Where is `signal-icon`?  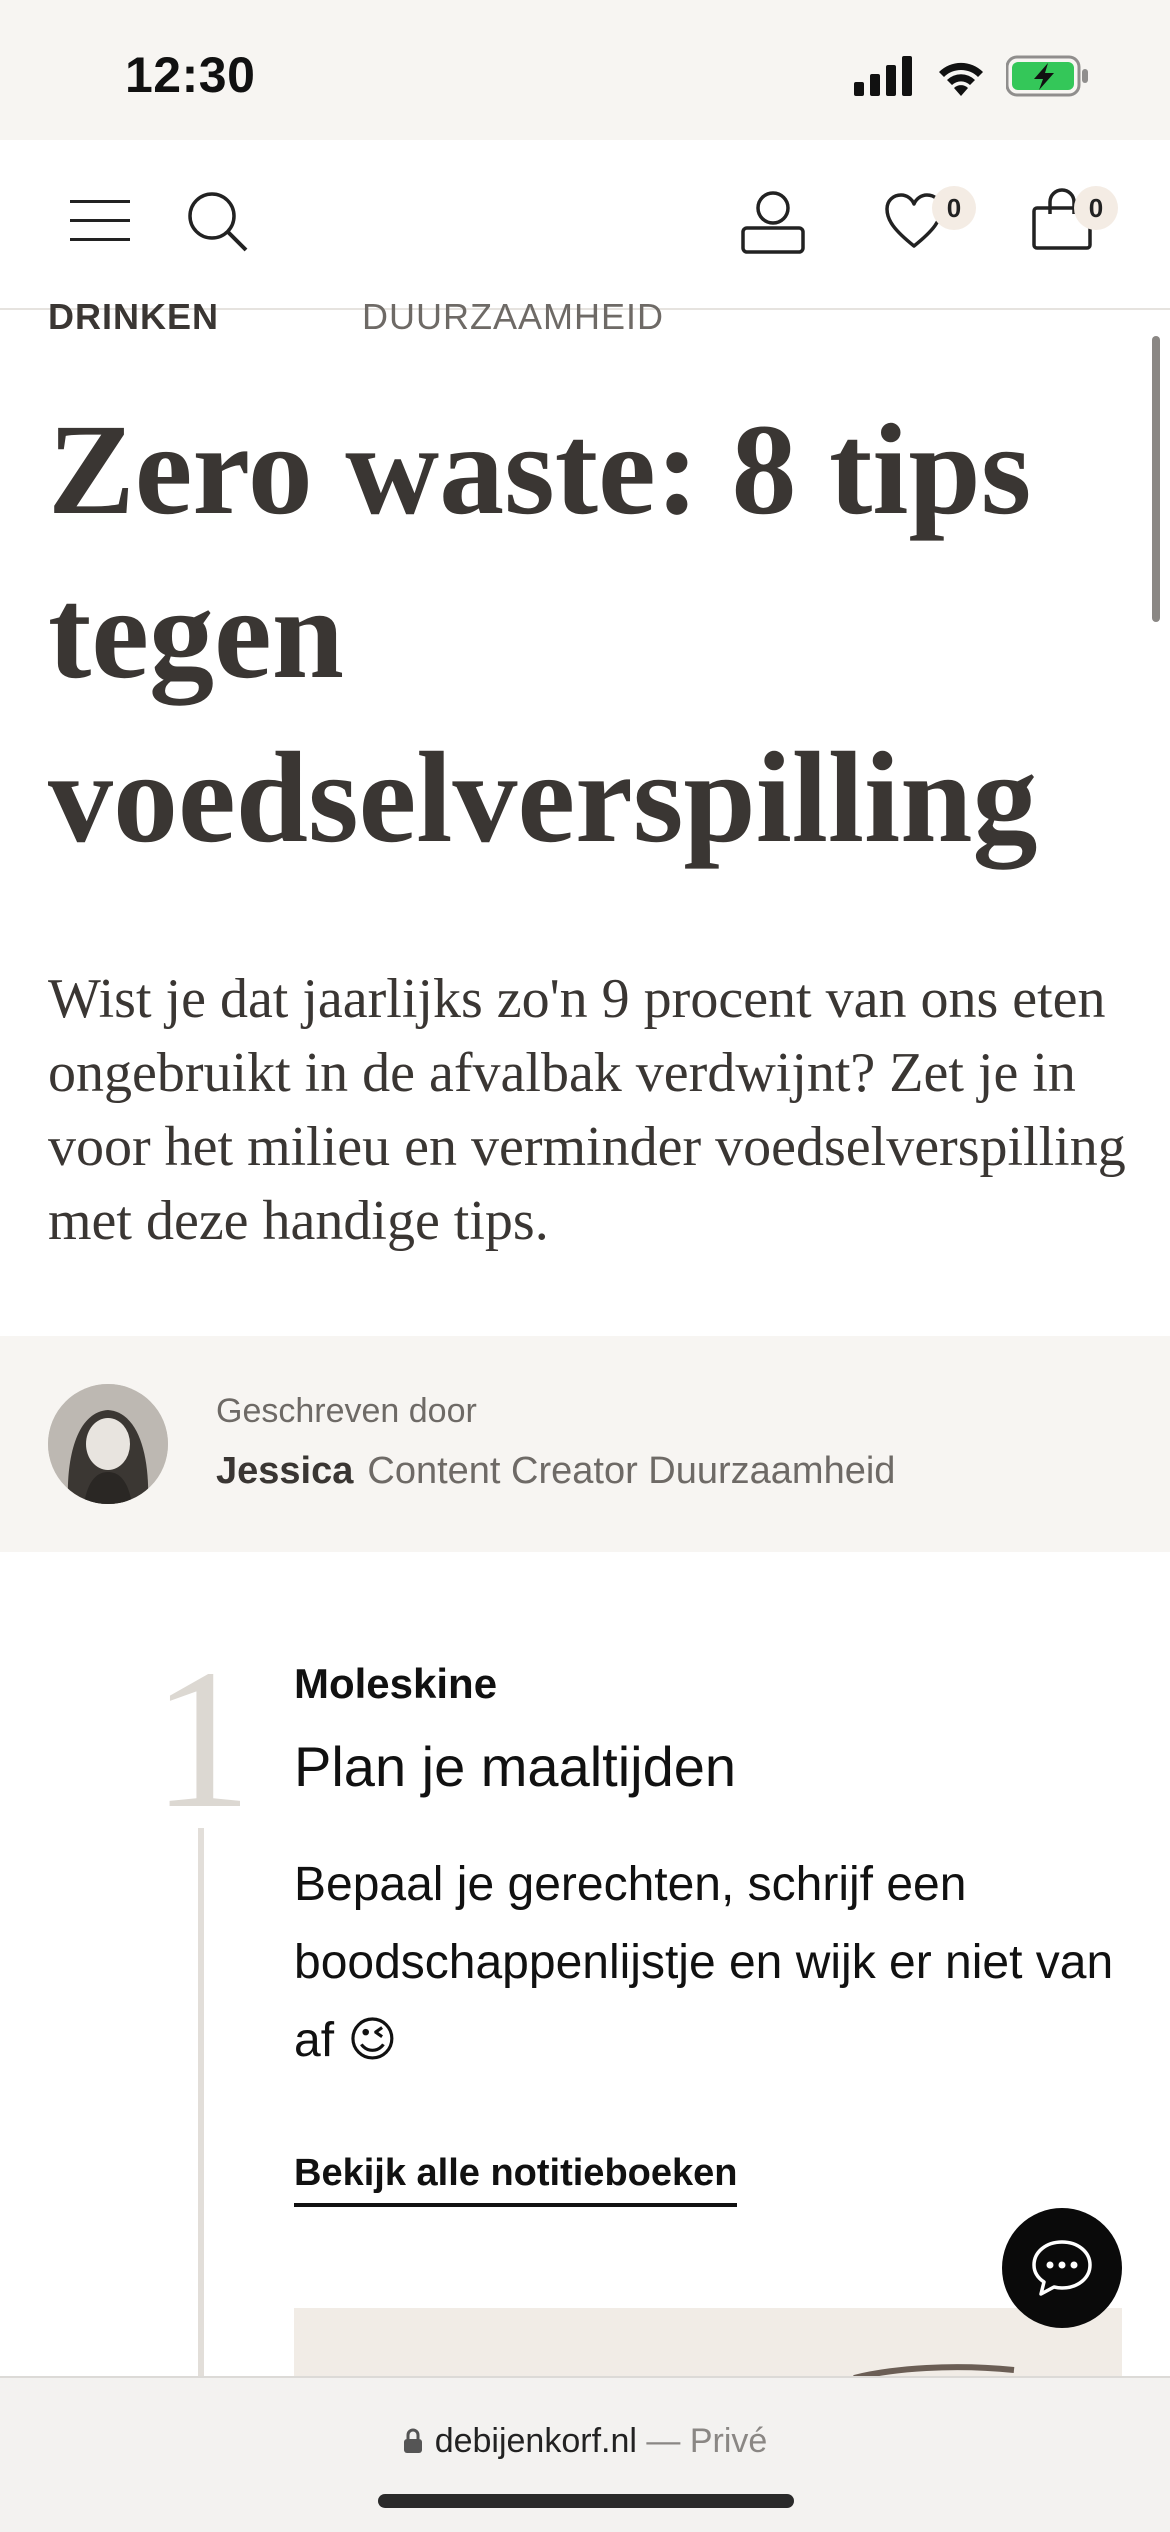 signal-icon is located at coordinates (883, 76).